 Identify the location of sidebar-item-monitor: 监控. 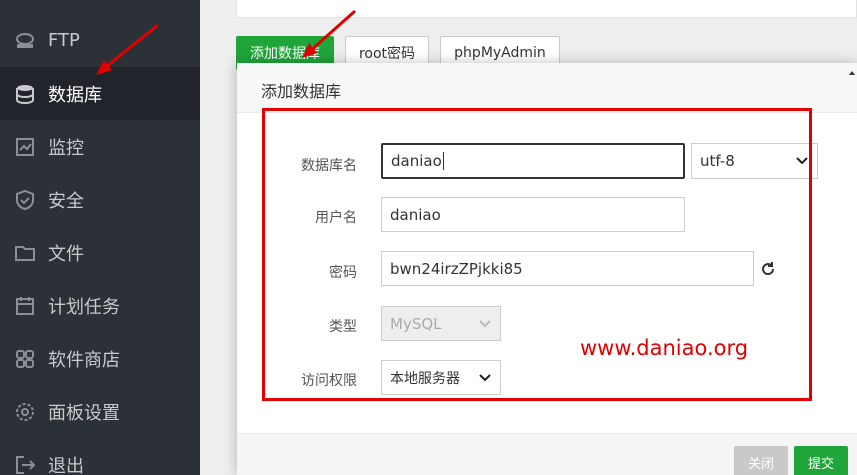
(100, 146).